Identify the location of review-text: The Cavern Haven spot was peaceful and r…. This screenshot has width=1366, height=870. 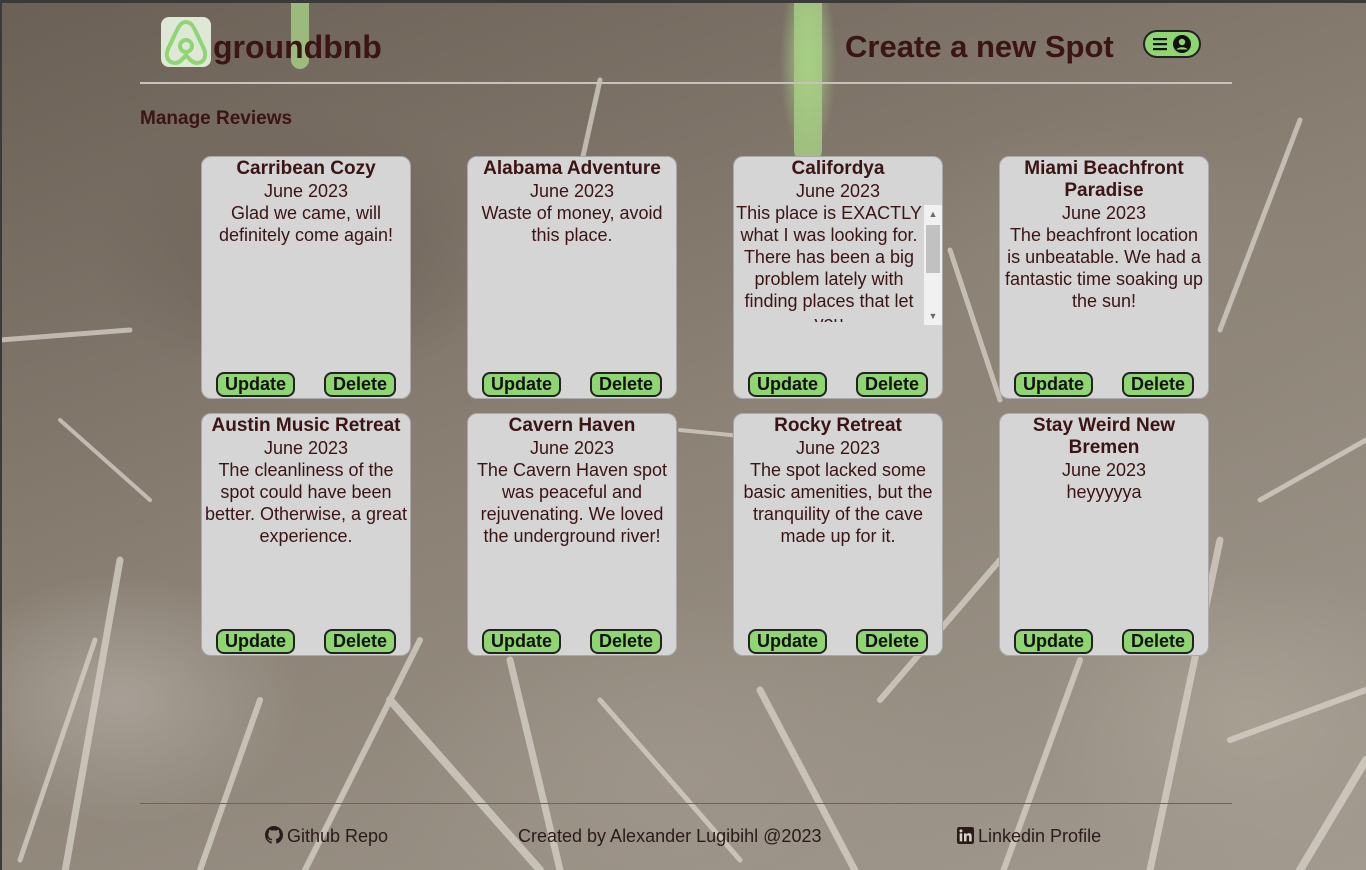
(572, 503).